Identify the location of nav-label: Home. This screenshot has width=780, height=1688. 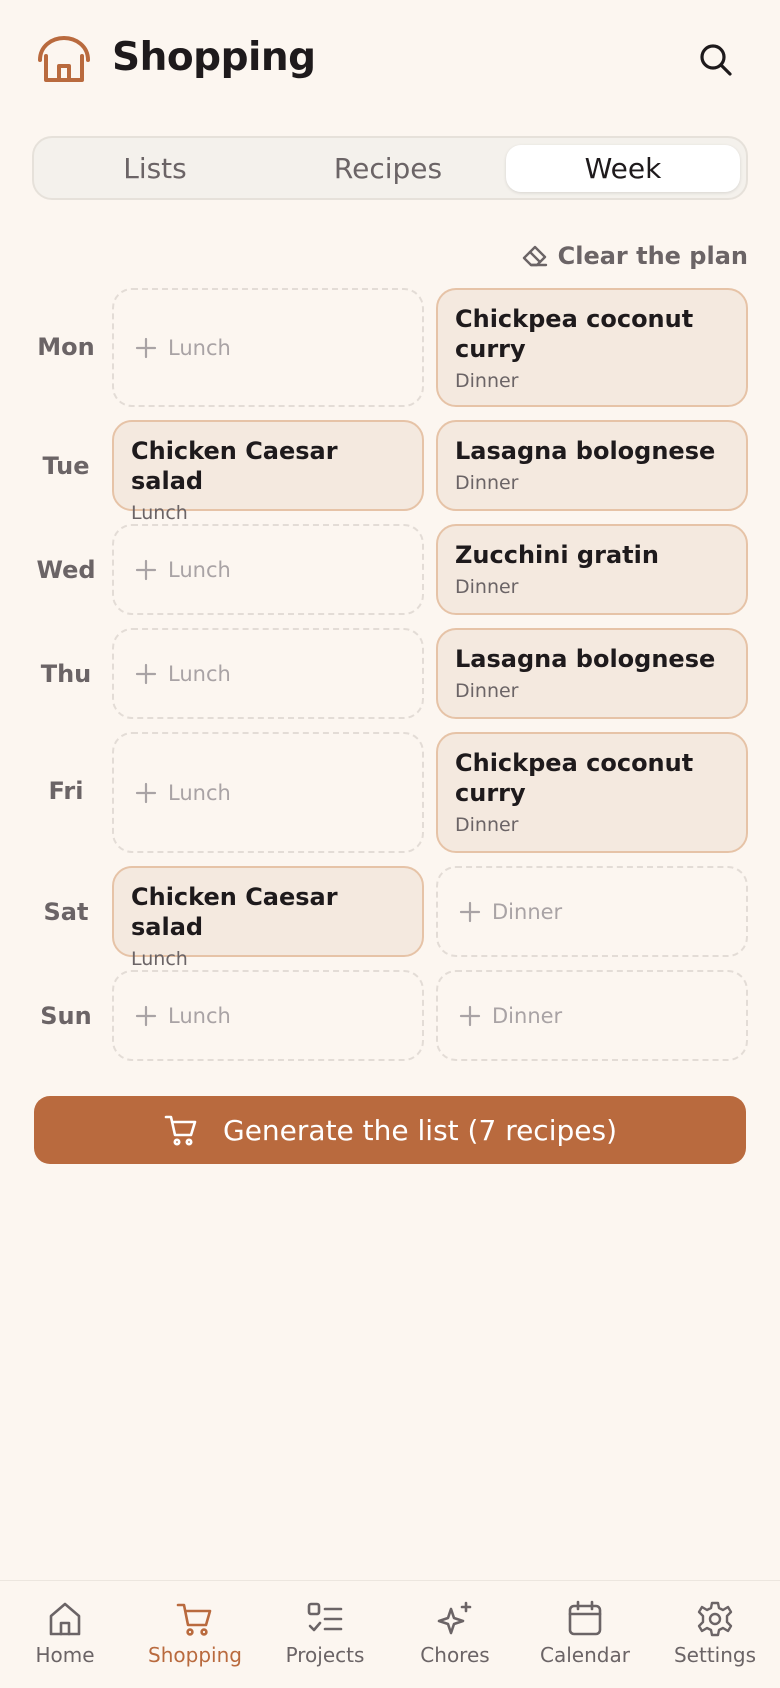
(65, 1655).